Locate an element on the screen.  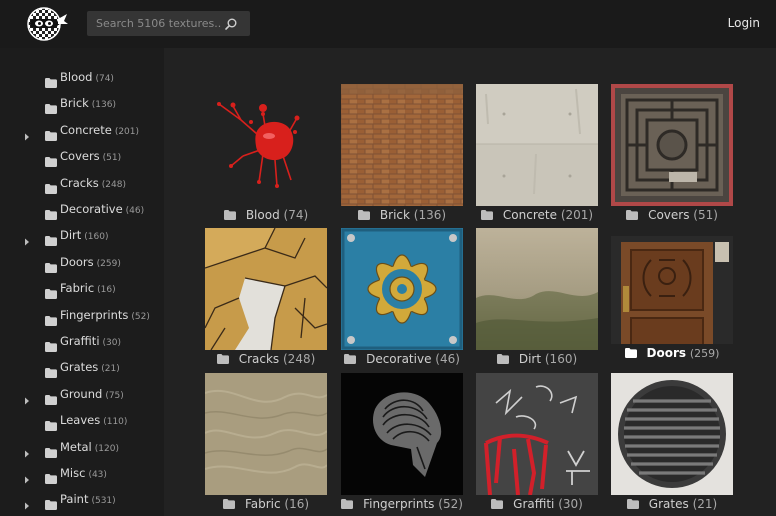
texture-tile-name: Blood is located at coordinates (262, 215).